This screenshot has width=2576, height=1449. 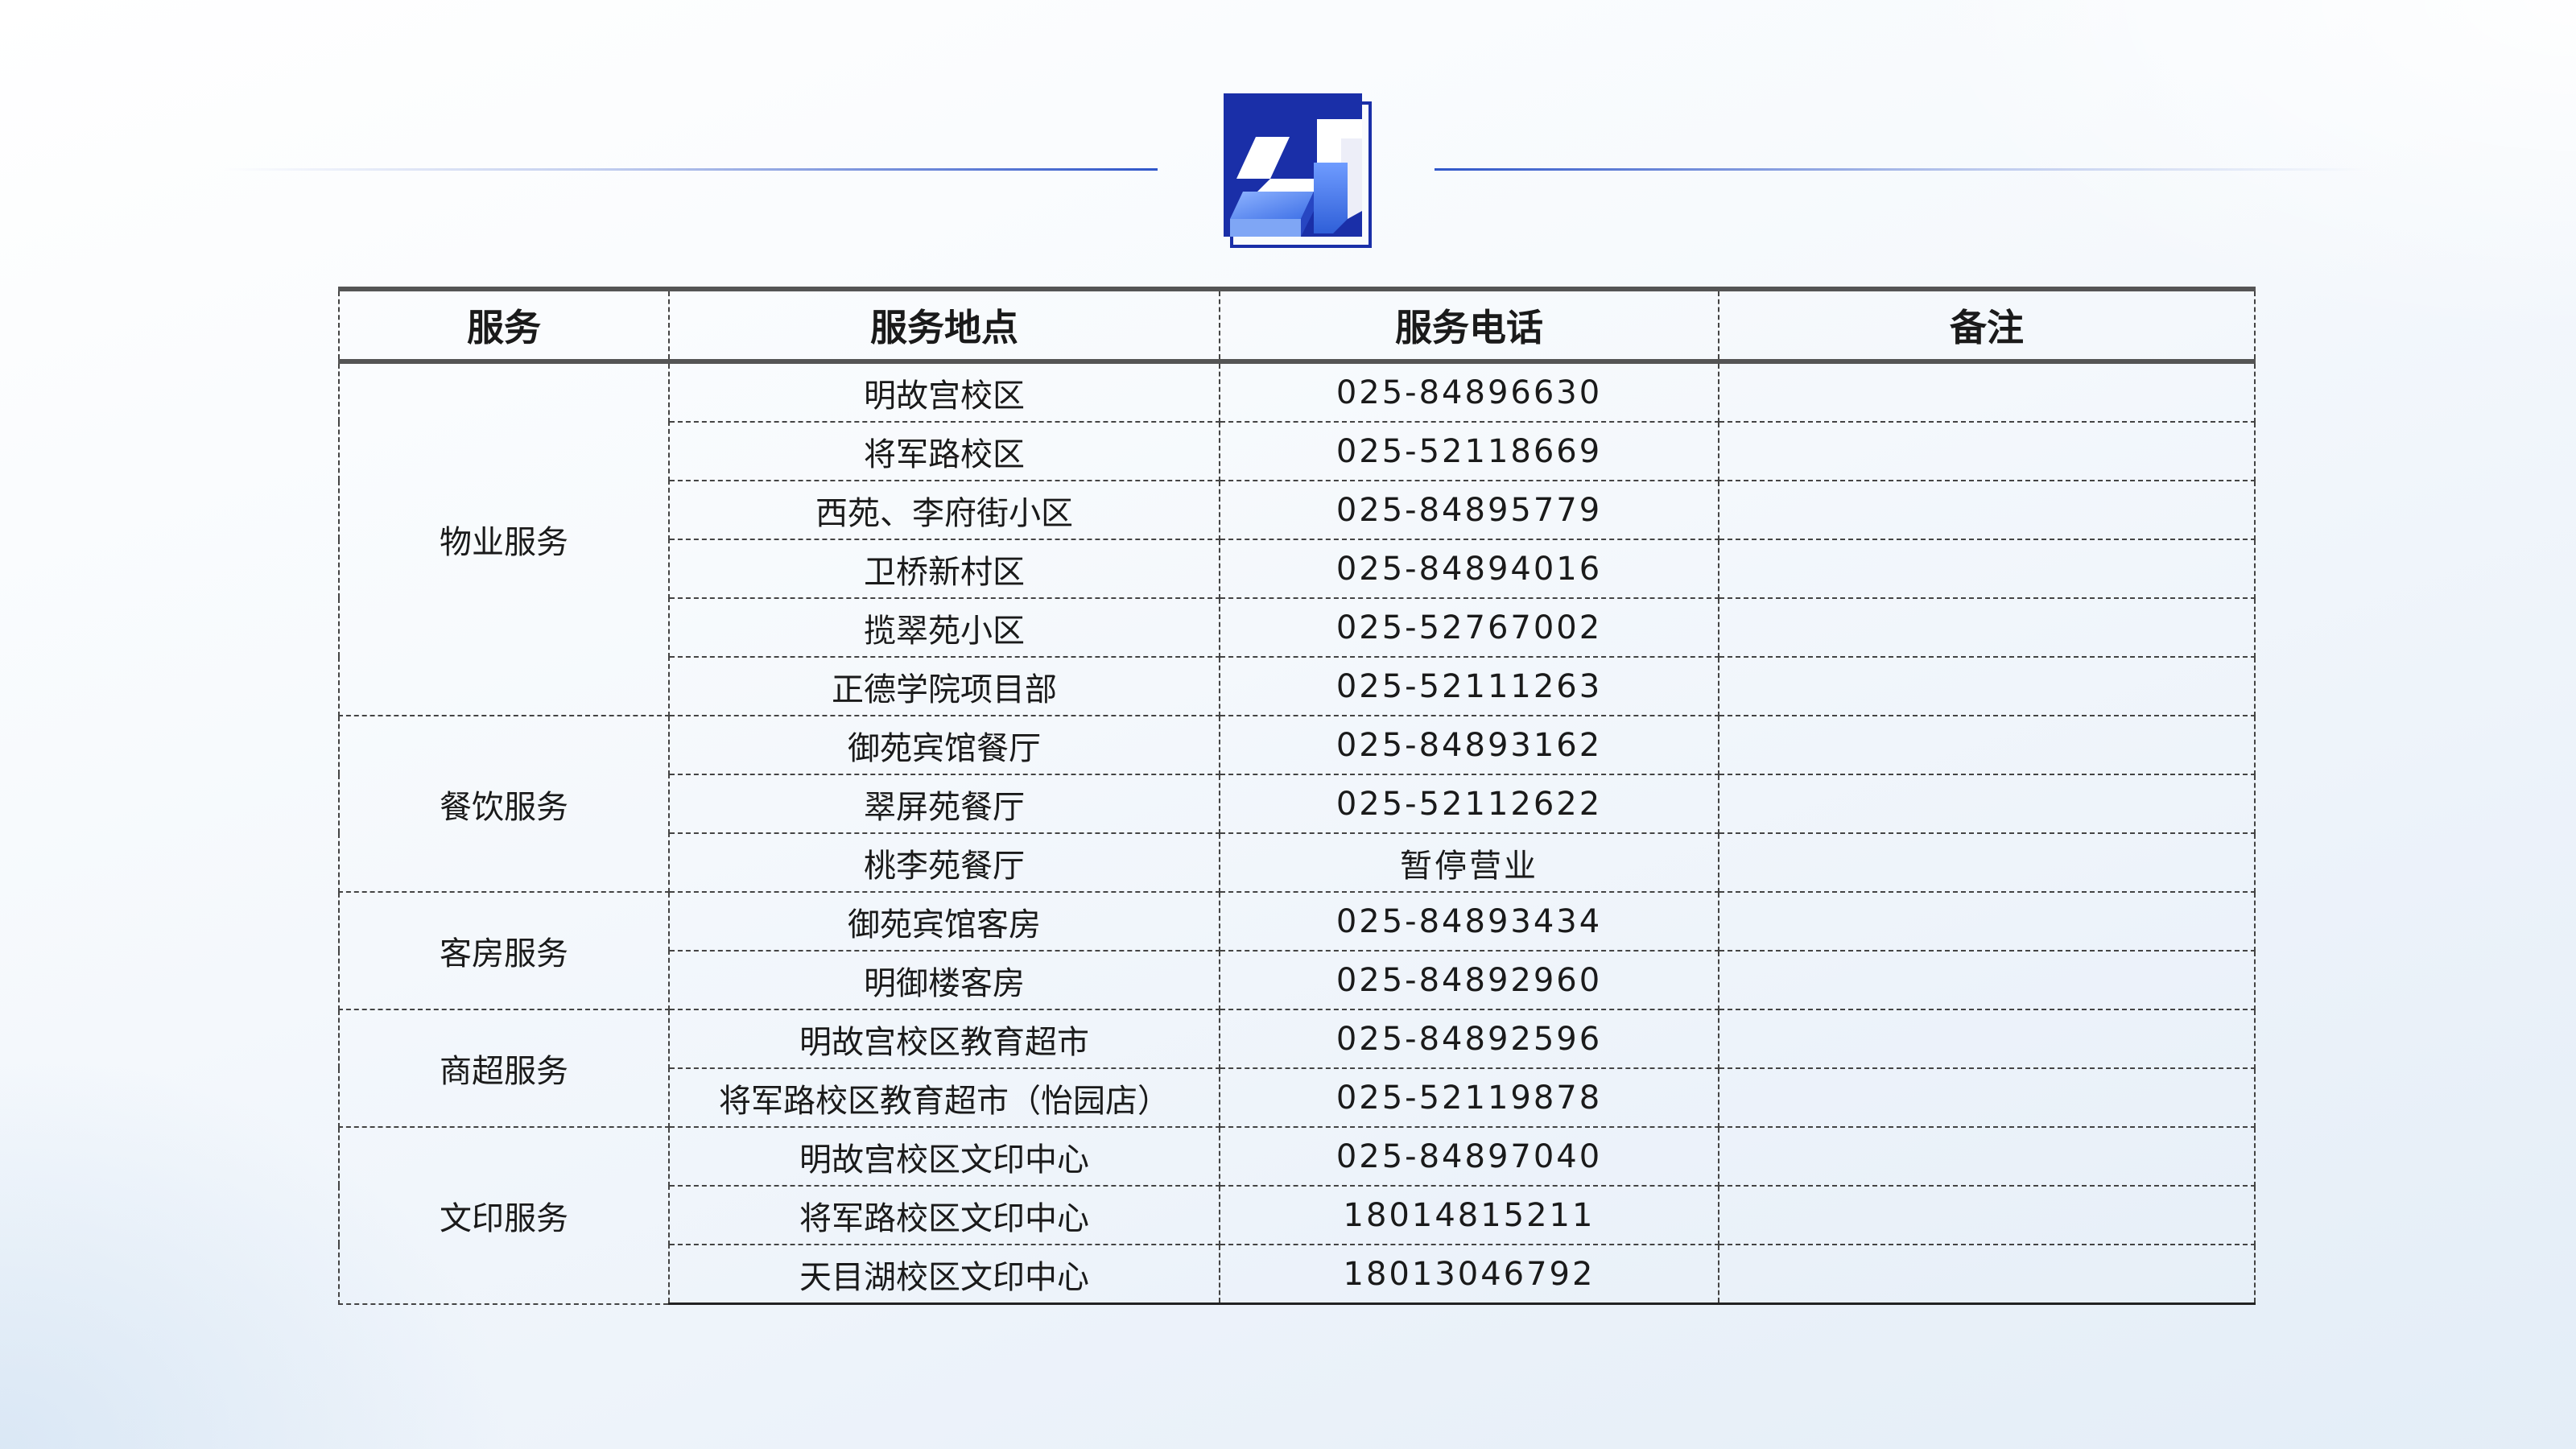 What do you see at coordinates (1469, 451) in the screenshot?
I see `phone-cell: 025-52118669` at bounding box center [1469, 451].